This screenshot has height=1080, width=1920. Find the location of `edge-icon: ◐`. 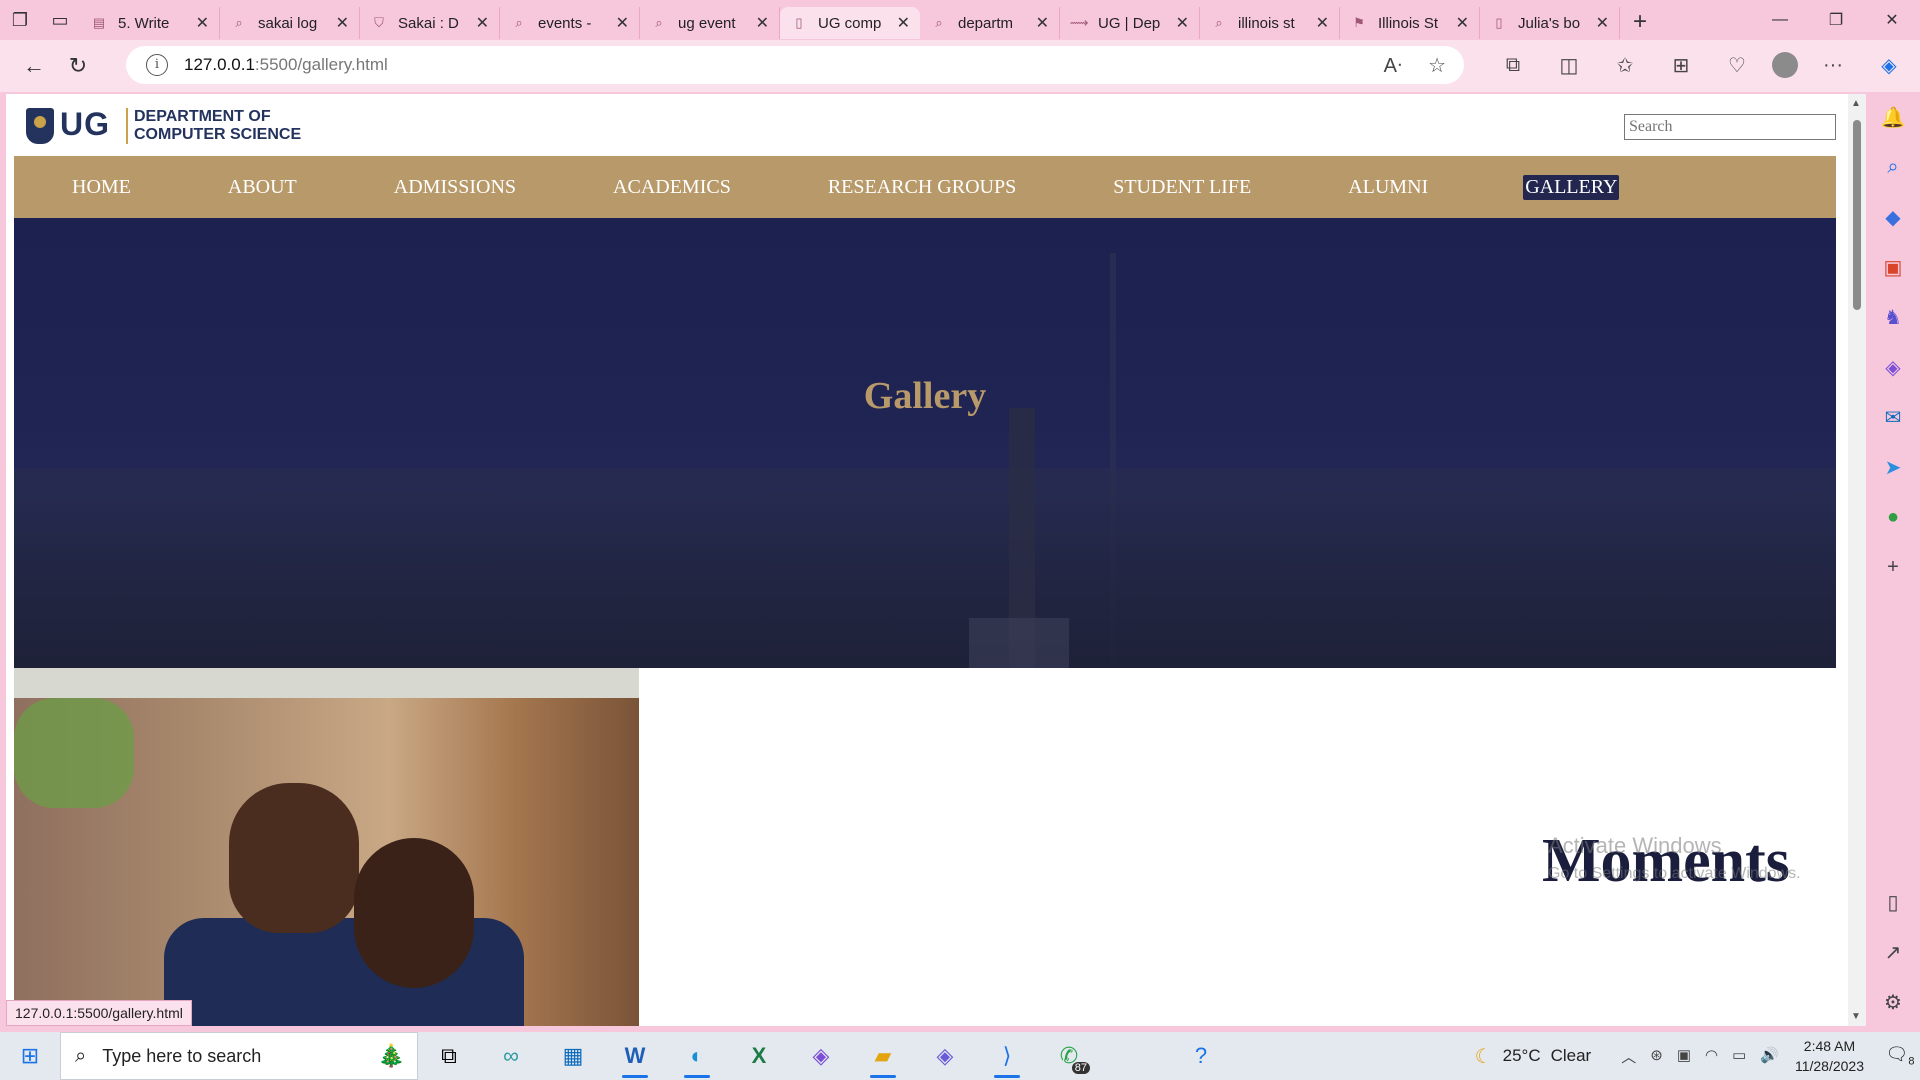

edge-icon: ◐ is located at coordinates (697, 1056).